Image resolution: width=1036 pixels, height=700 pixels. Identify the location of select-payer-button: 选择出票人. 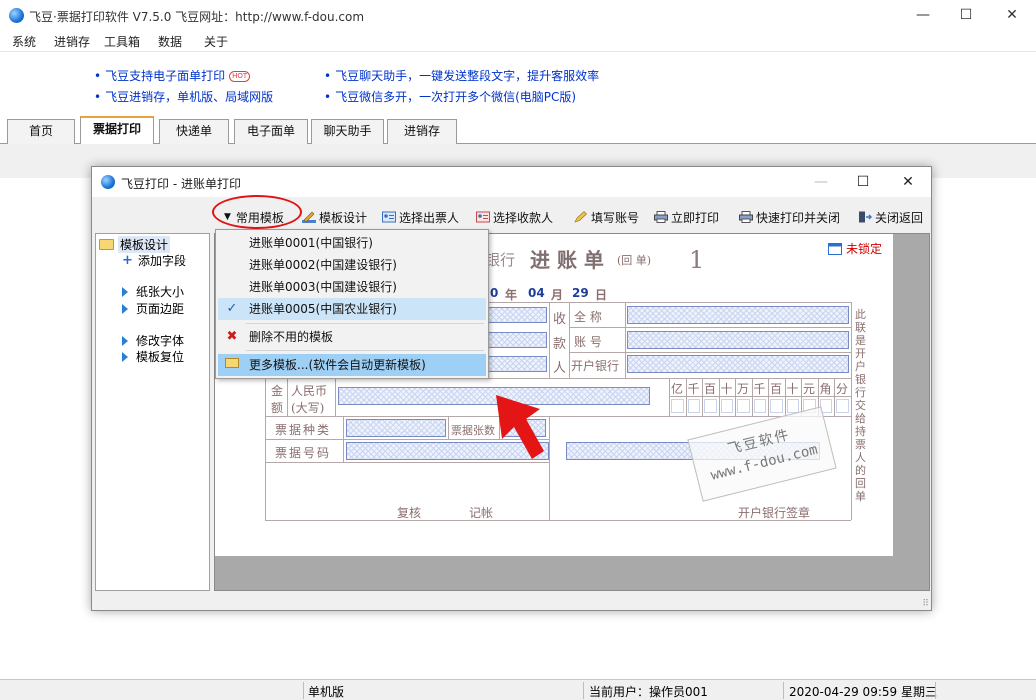
(420, 217).